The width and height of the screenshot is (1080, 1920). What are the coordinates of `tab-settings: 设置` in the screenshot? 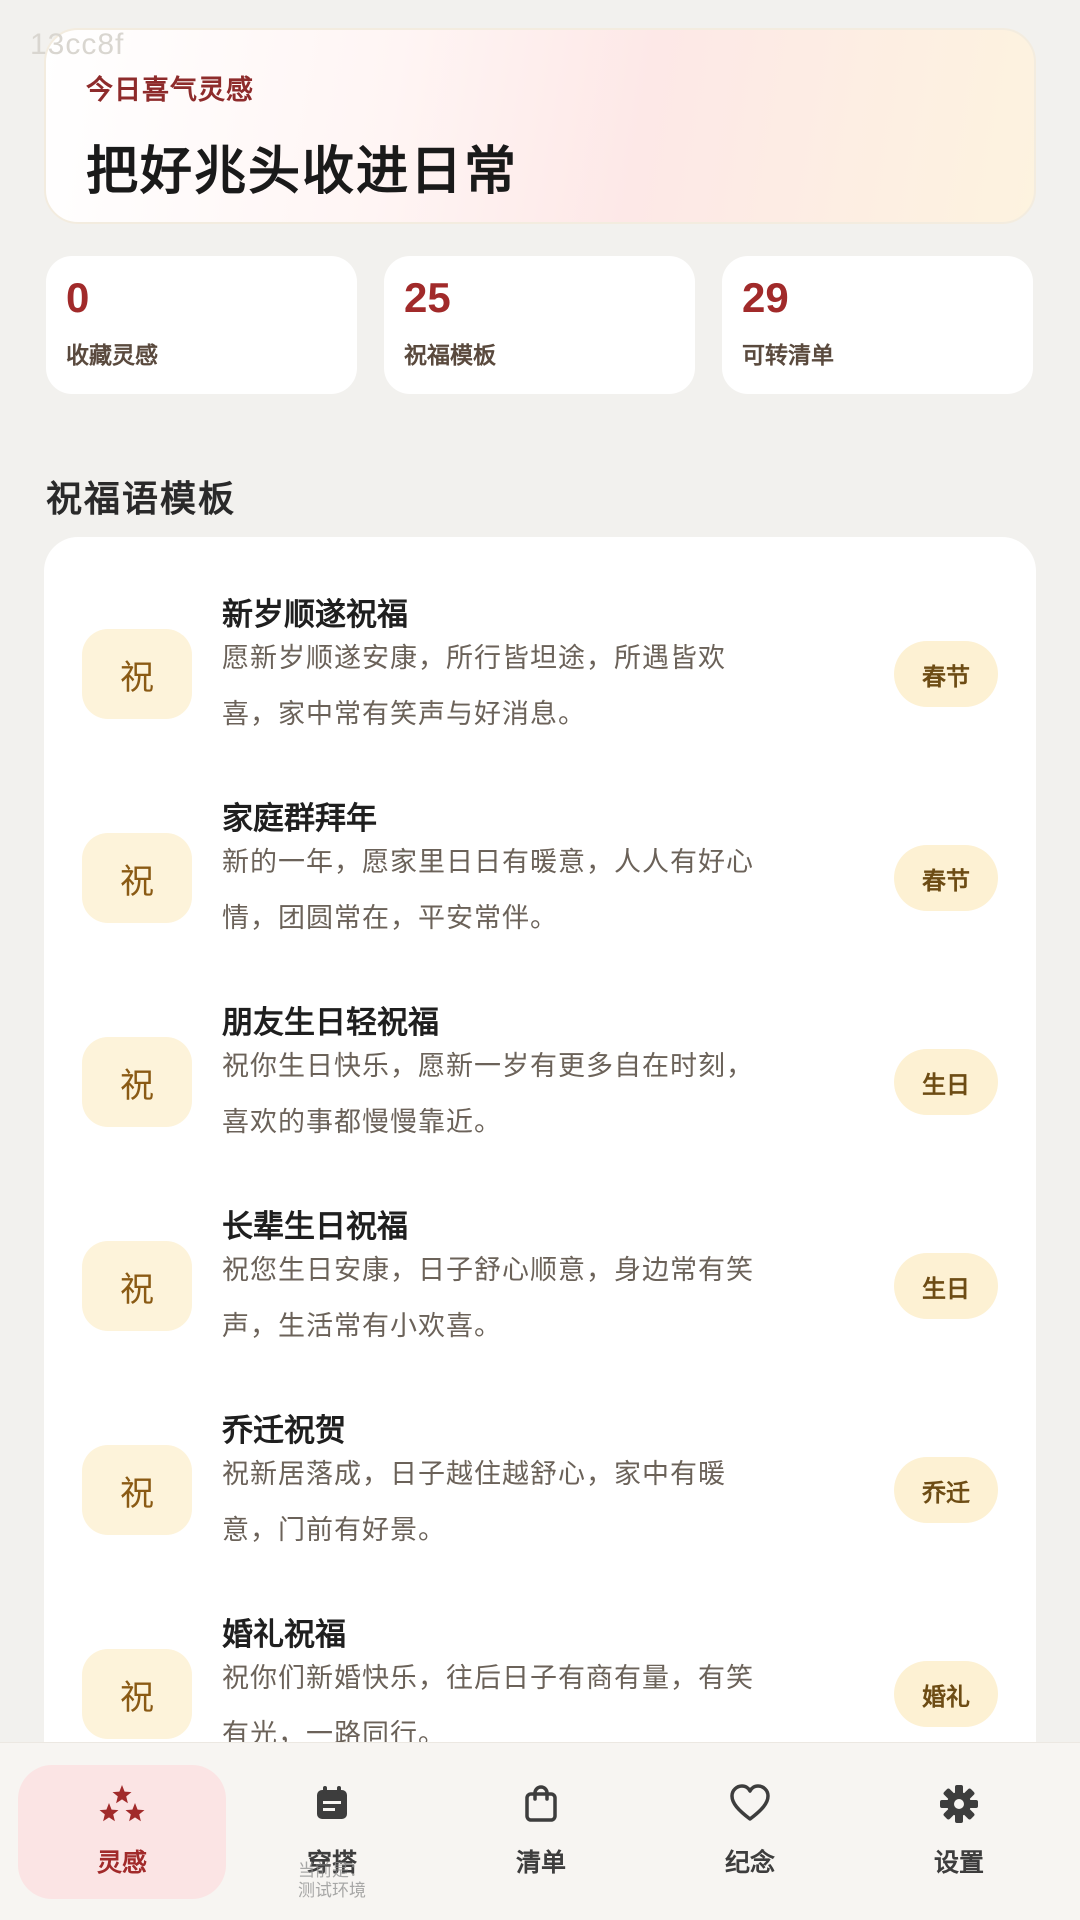 It's located at (959, 1832).